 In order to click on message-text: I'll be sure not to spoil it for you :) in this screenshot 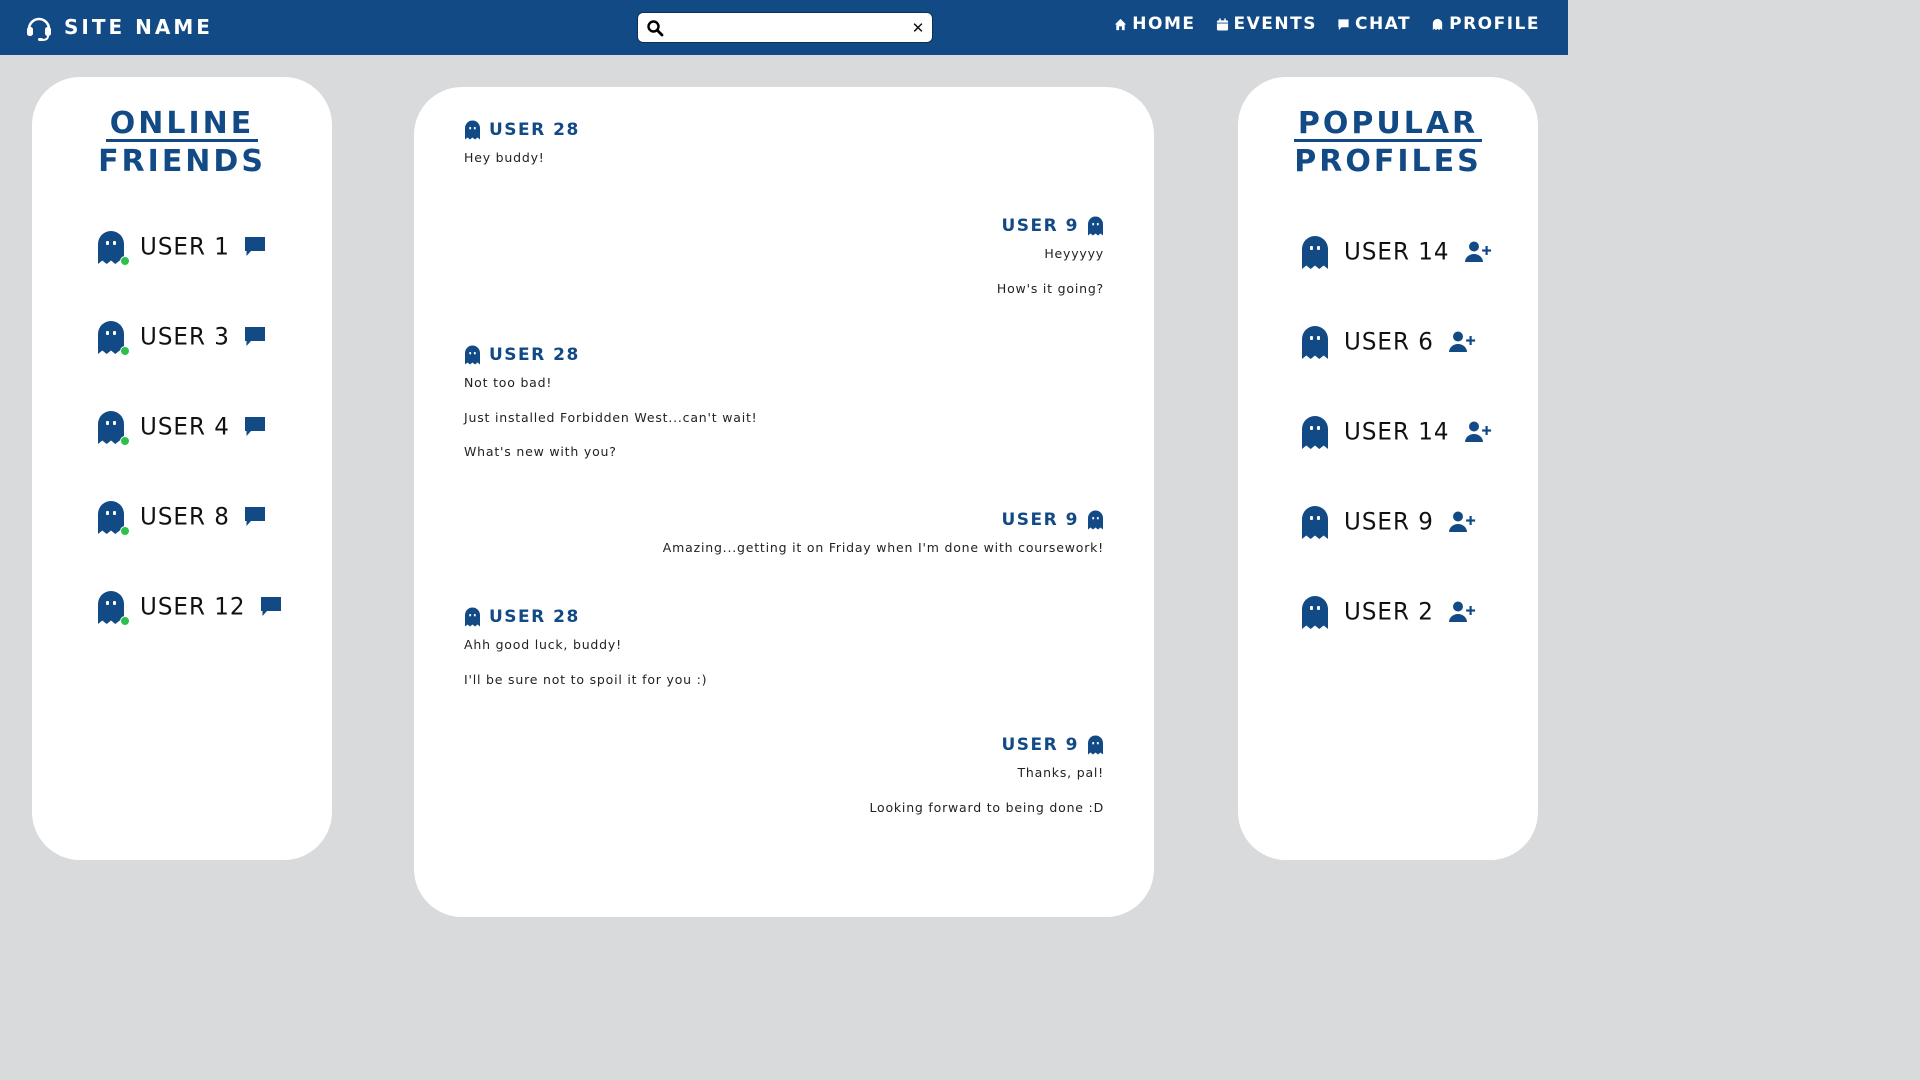, I will do `click(586, 679)`.